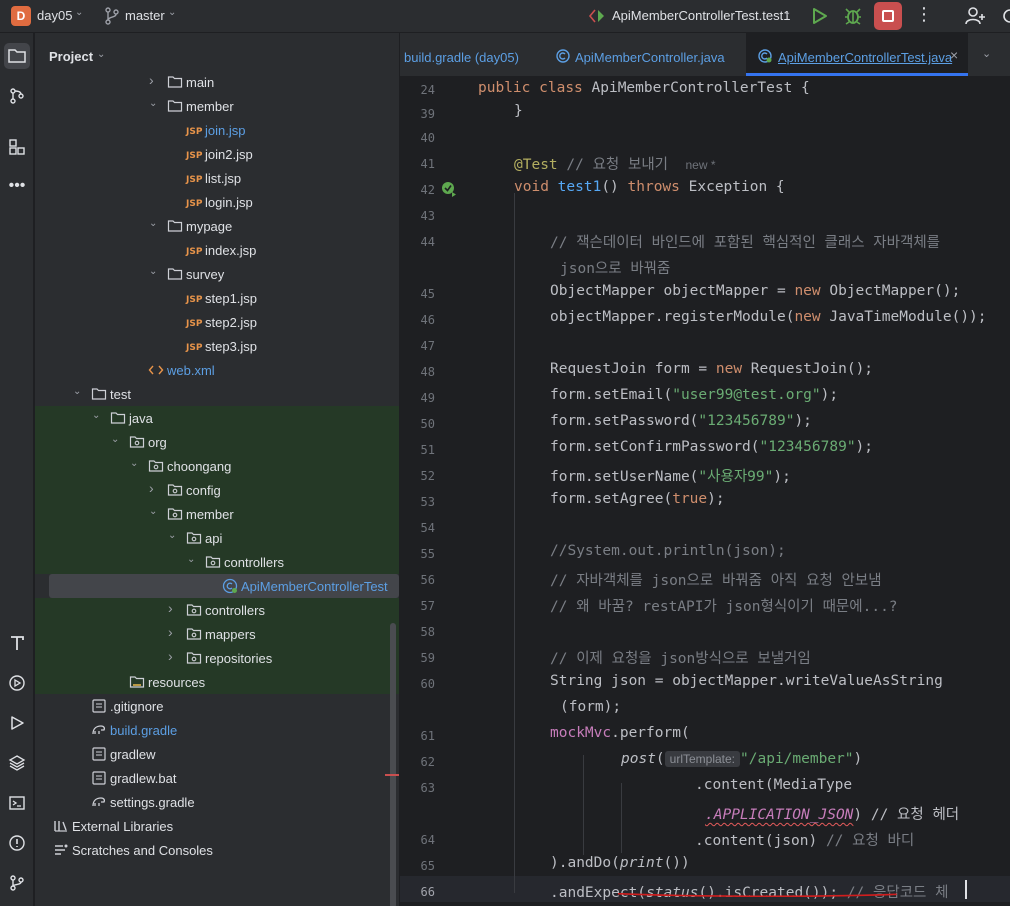  What do you see at coordinates (217, 706) in the screenshot?
I see `tree-item: .gitignore` at bounding box center [217, 706].